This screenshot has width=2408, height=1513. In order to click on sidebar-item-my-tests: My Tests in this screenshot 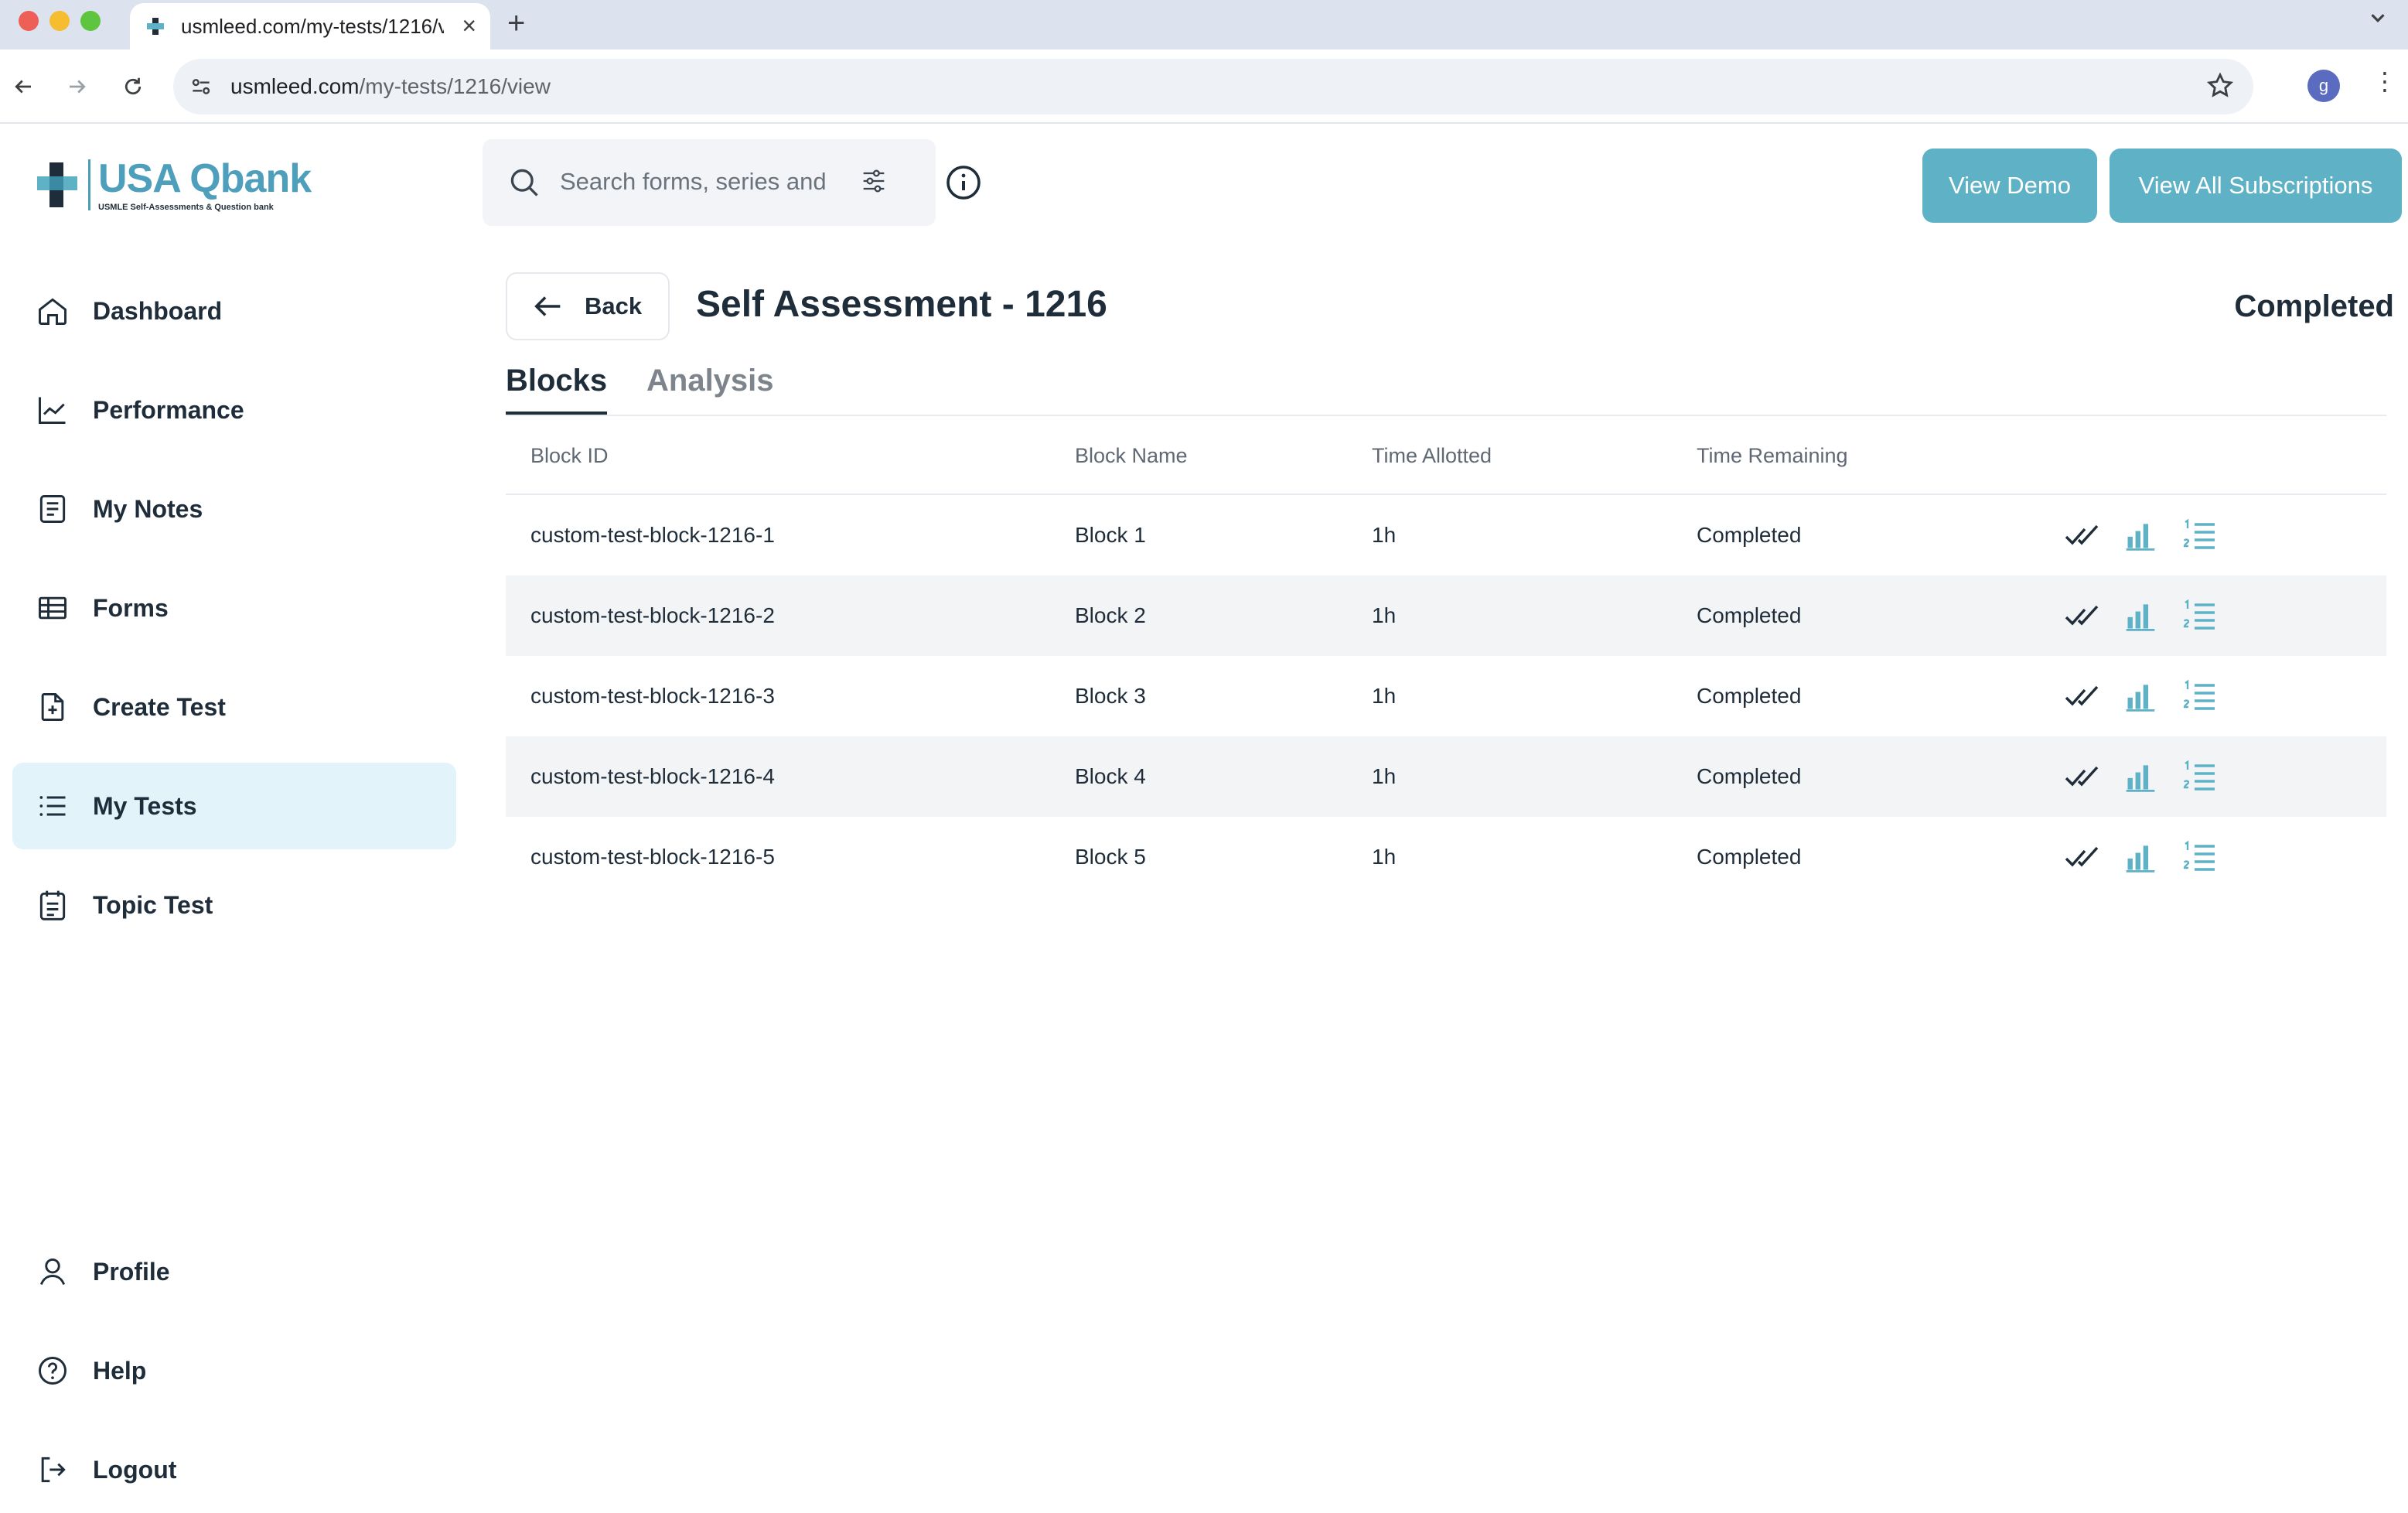, I will do `click(234, 806)`.